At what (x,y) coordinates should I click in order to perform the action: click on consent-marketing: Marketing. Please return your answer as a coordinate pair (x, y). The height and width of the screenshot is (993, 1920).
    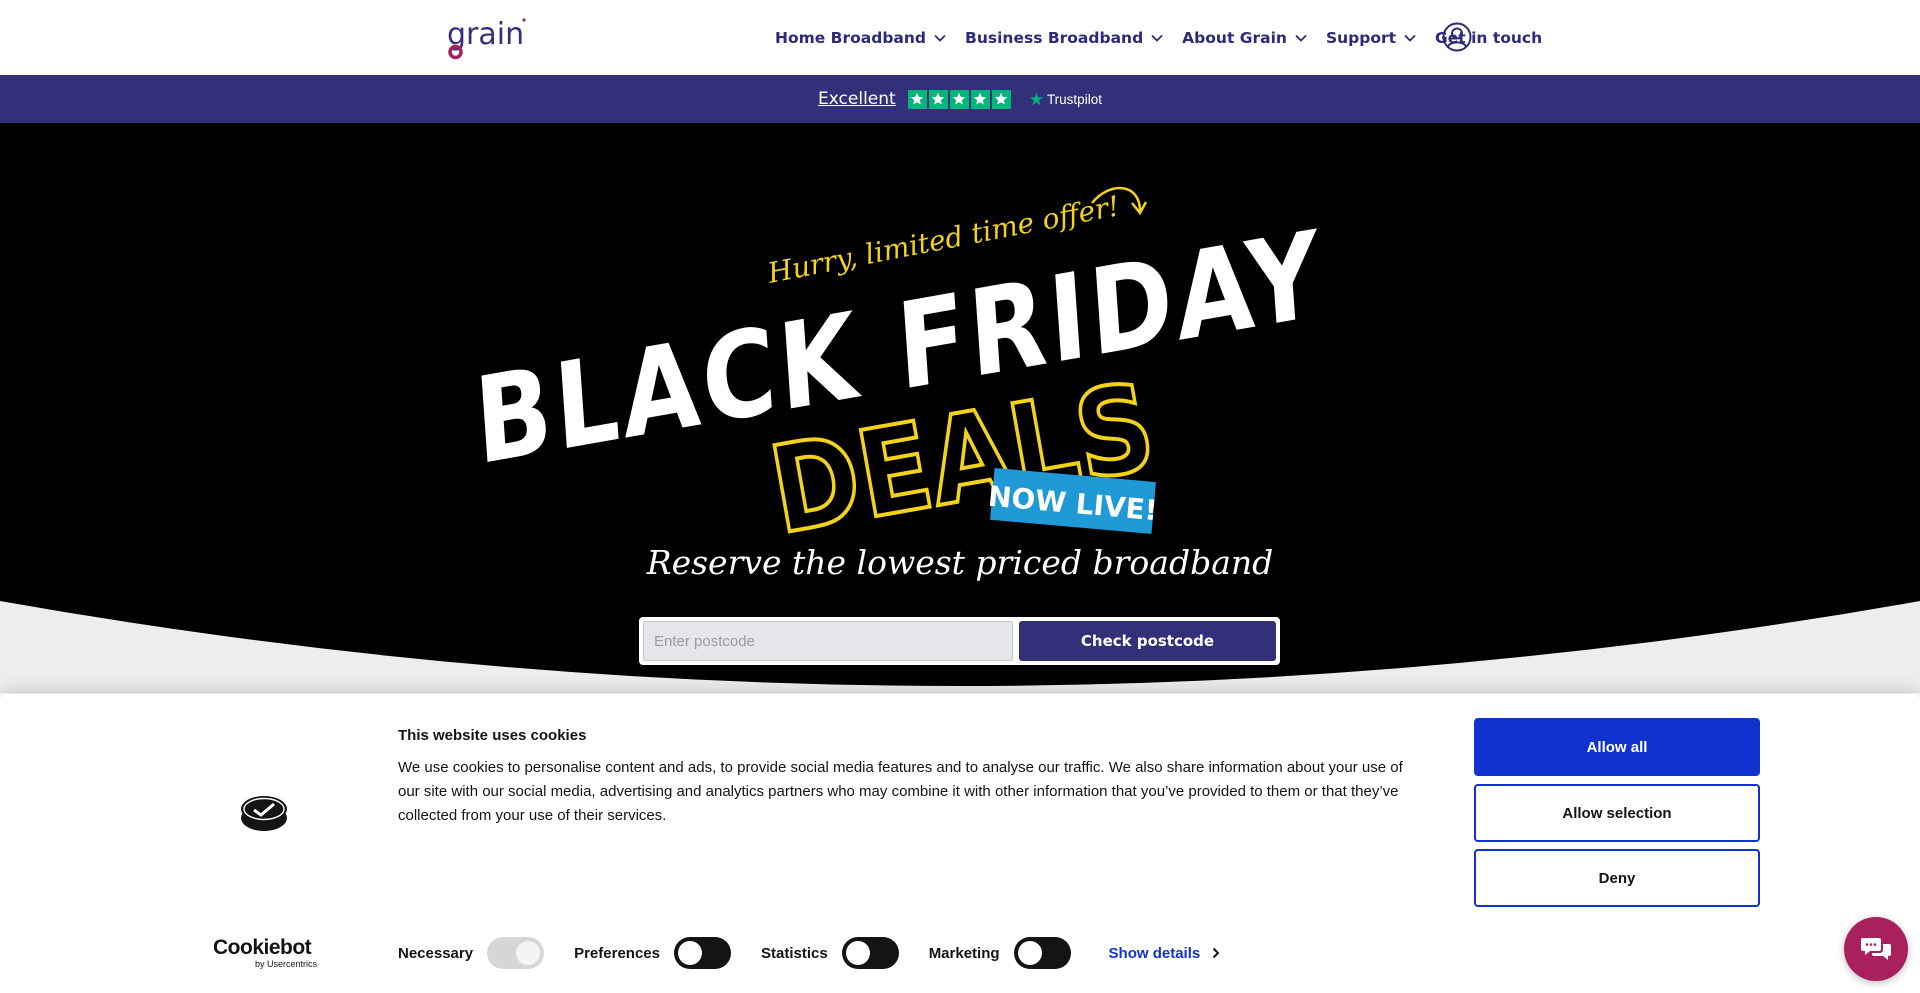
    Looking at the image, I should click on (1000, 953).